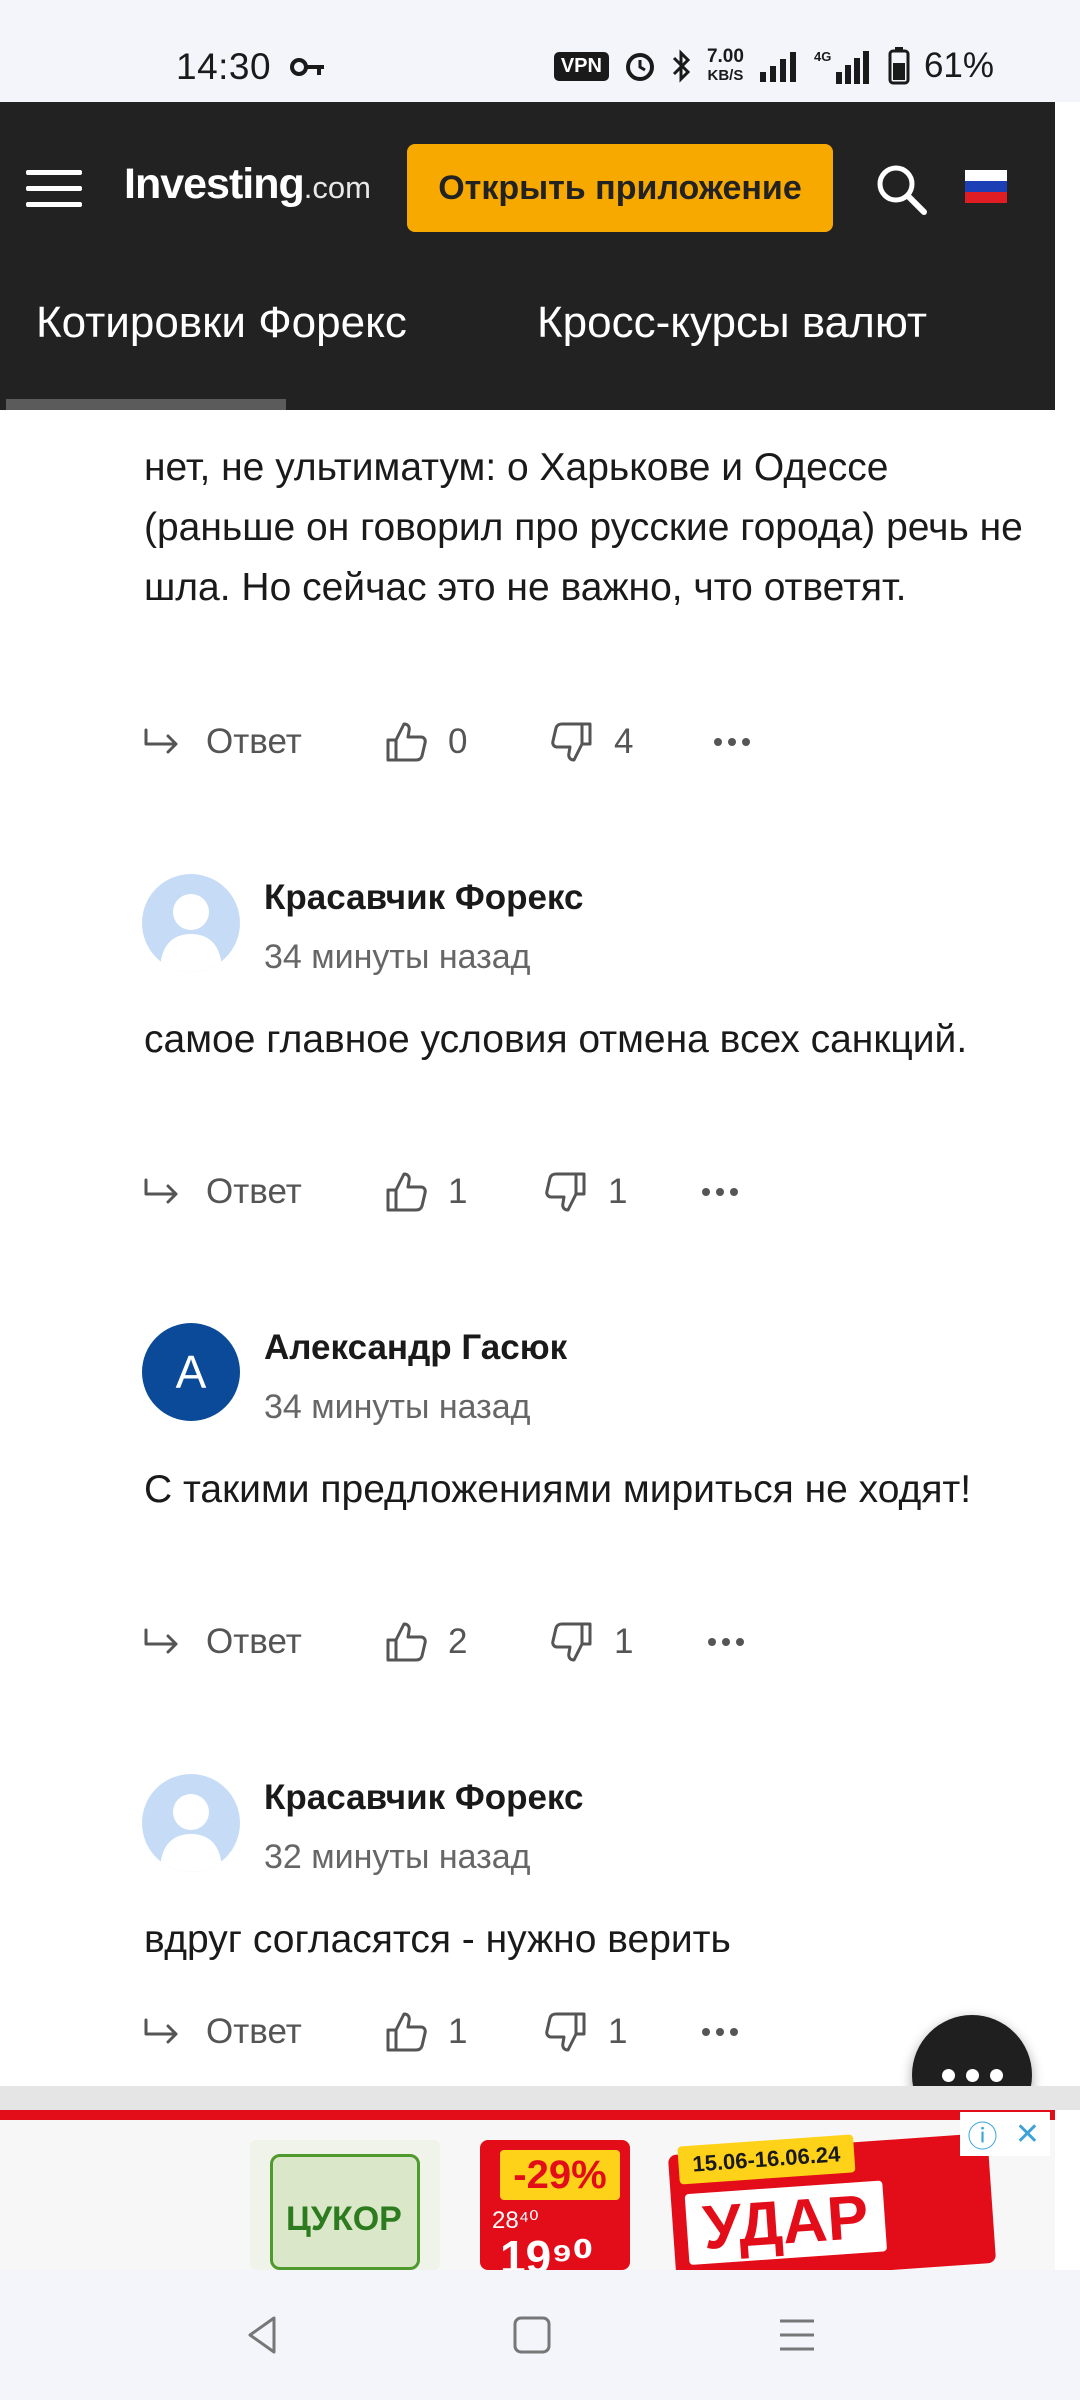  What do you see at coordinates (221, 323) in the screenshot?
I see `tab-forex-quotes: Котировки Форекс` at bounding box center [221, 323].